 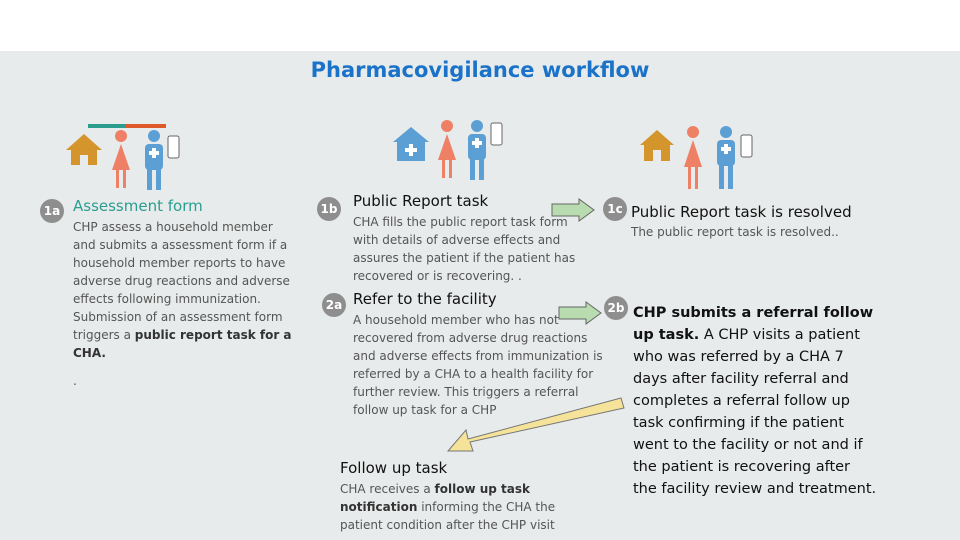 What do you see at coordinates (75, 381) in the screenshot?
I see `assessment-form-trailer: .` at bounding box center [75, 381].